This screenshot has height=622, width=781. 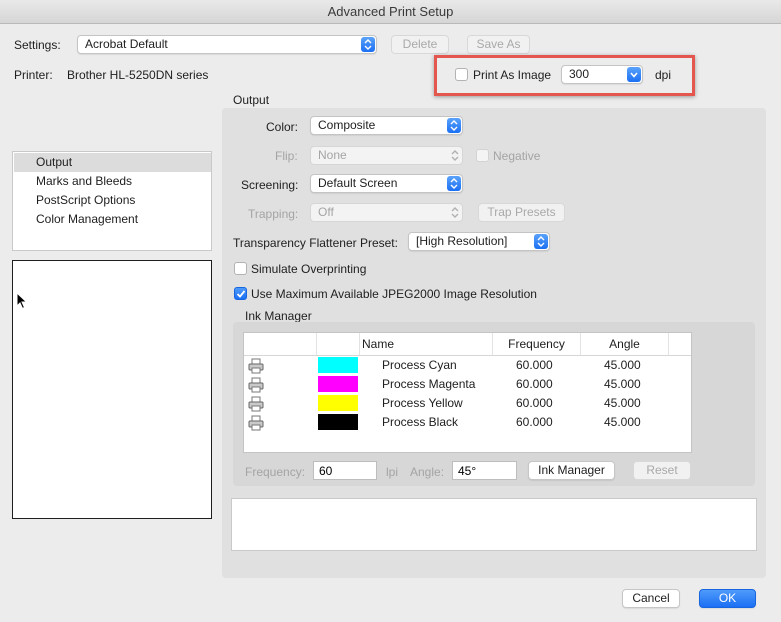 I want to click on print-as-image-checkbox, so click(x=461, y=74).